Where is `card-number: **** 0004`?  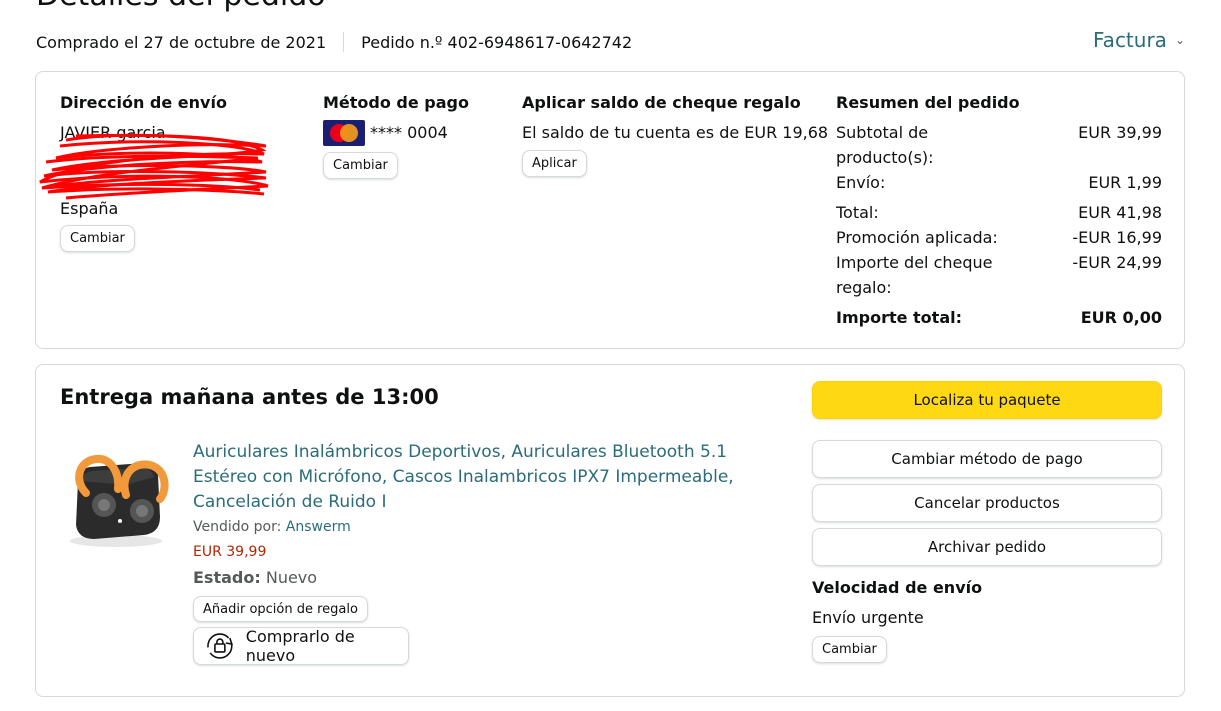
card-number: **** 0004 is located at coordinates (409, 132).